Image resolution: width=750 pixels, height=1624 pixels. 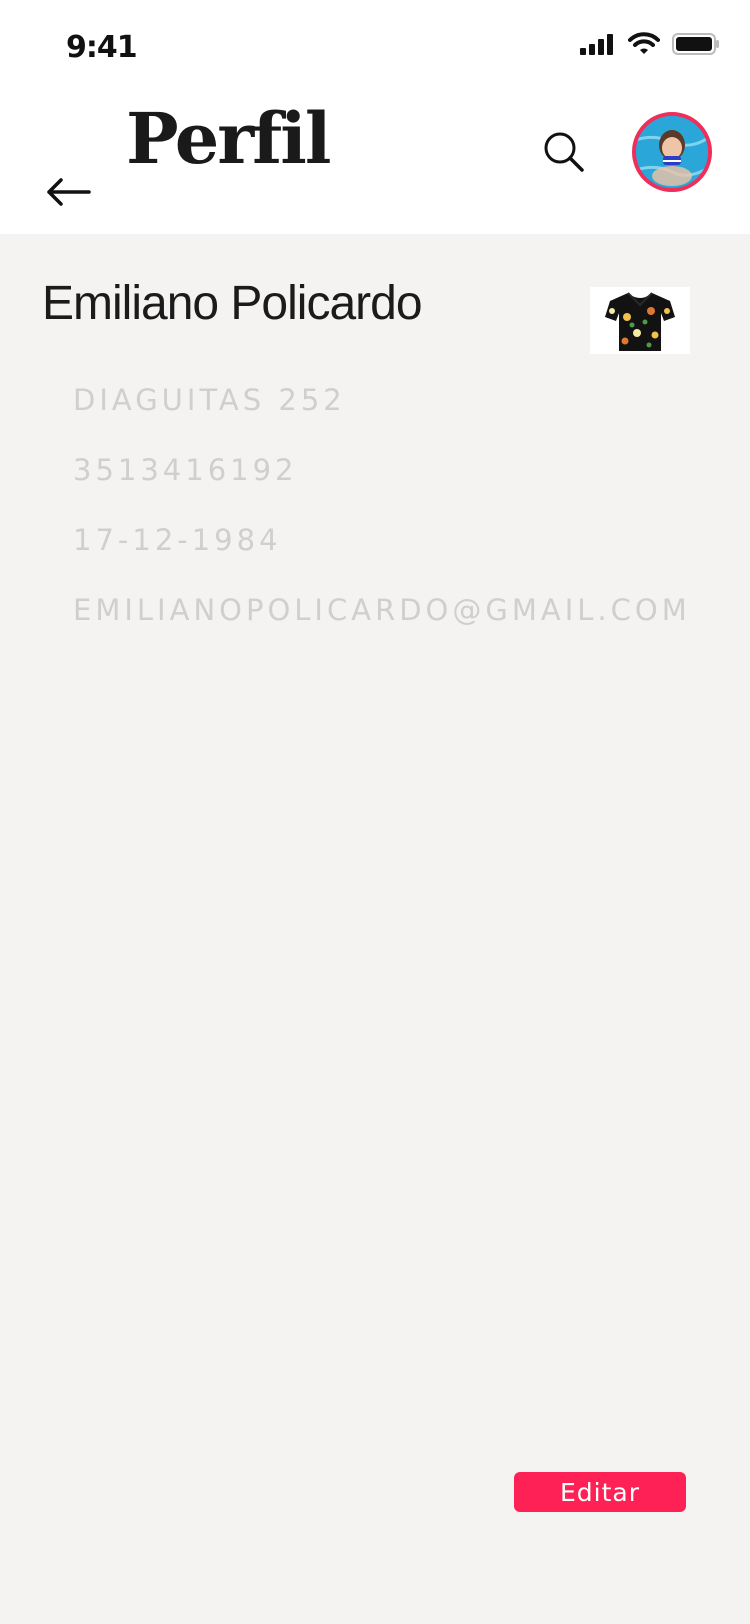 I want to click on status-icons, so click(x=650, y=46).